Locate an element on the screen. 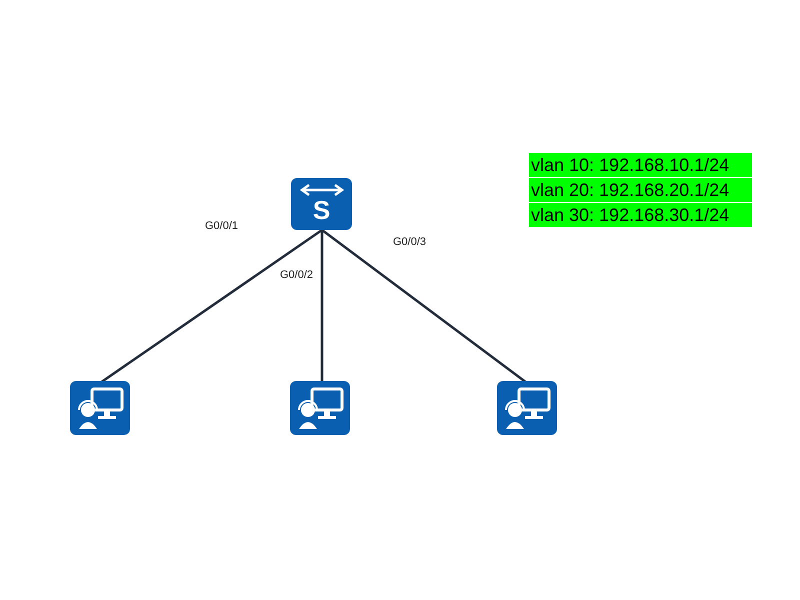 Image resolution: width=800 pixels, height=600 pixels. port-label: G0/0/2 is located at coordinates (297, 275).